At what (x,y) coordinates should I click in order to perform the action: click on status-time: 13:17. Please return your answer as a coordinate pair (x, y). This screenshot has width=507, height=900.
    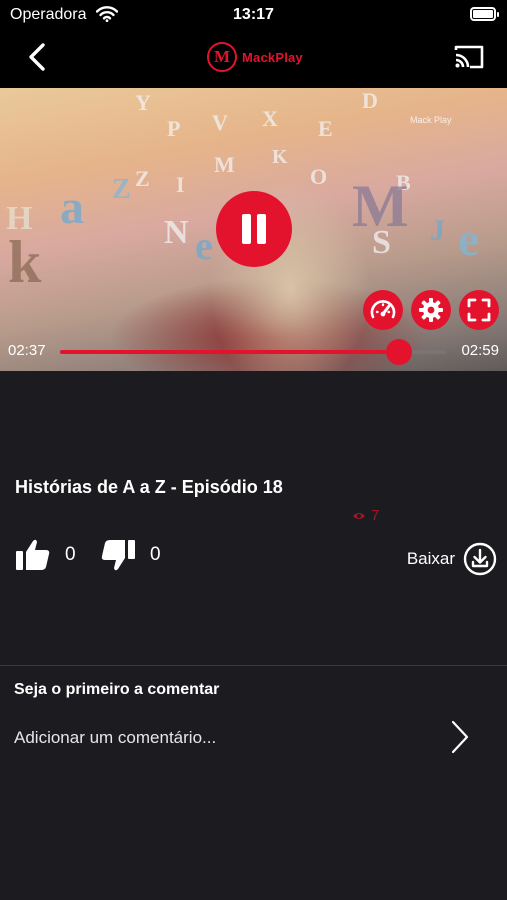
    Looking at the image, I should click on (253, 14).